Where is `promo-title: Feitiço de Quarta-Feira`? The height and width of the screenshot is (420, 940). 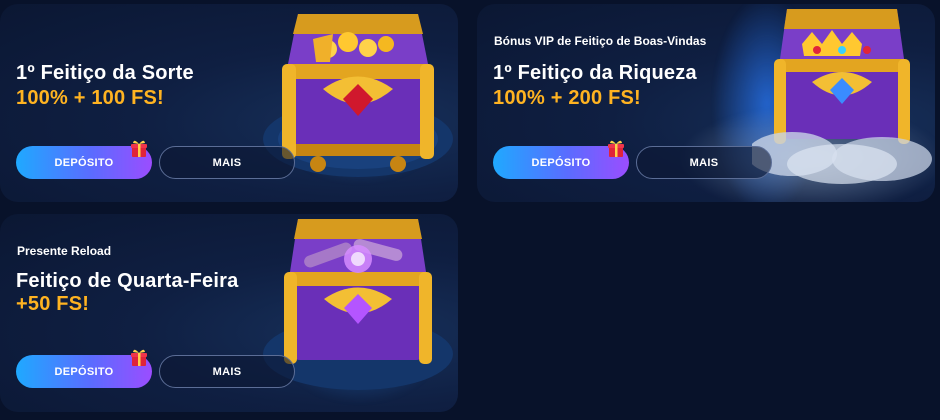 promo-title: Feitiço de Quarta-Feira is located at coordinates (127, 281).